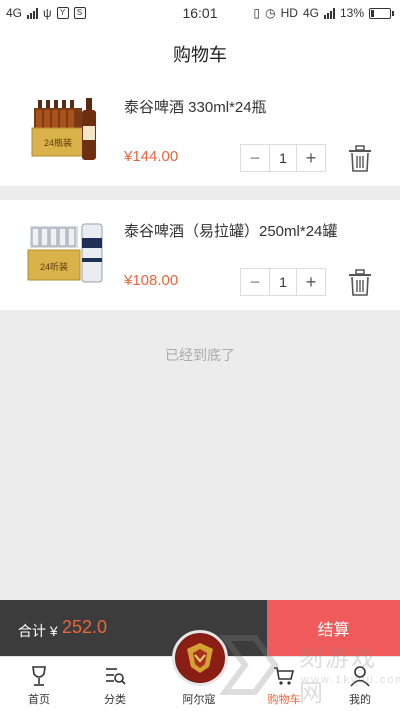 This screenshot has width=400, height=711. I want to click on image-label-text: 24瓶装, so click(58, 142).